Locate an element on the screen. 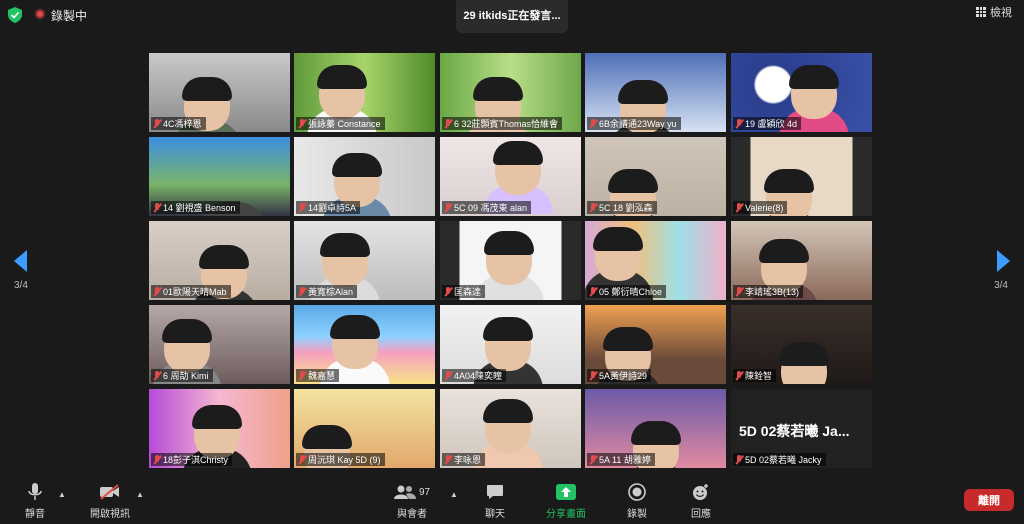 This screenshot has width=1024, height=524. meeting-toolbar: 靜音 ▲ 開啟視訊 ▲ 97 與會者 ▲ 聊天 分享畫面 錄製 回應 is located at coordinates (512, 500).